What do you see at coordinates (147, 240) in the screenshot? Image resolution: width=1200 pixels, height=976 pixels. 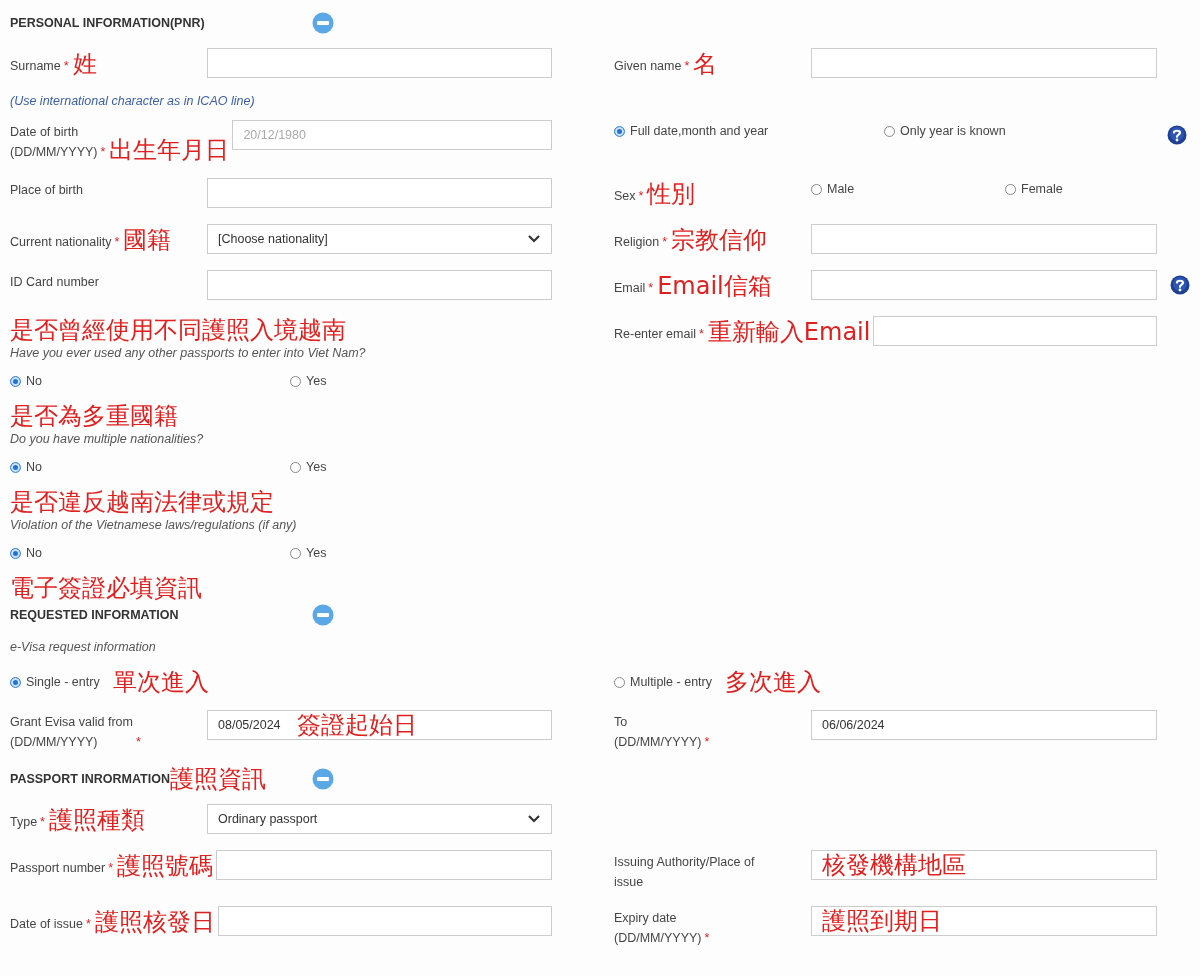 I see `annotation-text: 國籍` at bounding box center [147, 240].